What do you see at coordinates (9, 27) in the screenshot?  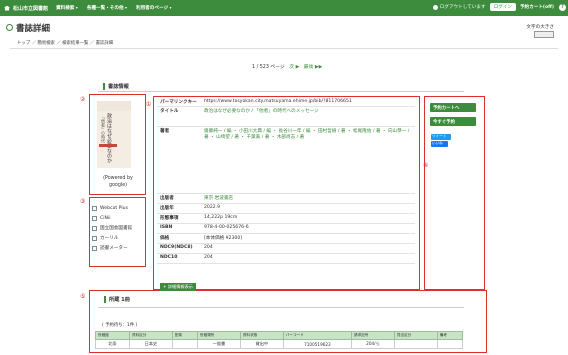 I see `search-icon` at bounding box center [9, 27].